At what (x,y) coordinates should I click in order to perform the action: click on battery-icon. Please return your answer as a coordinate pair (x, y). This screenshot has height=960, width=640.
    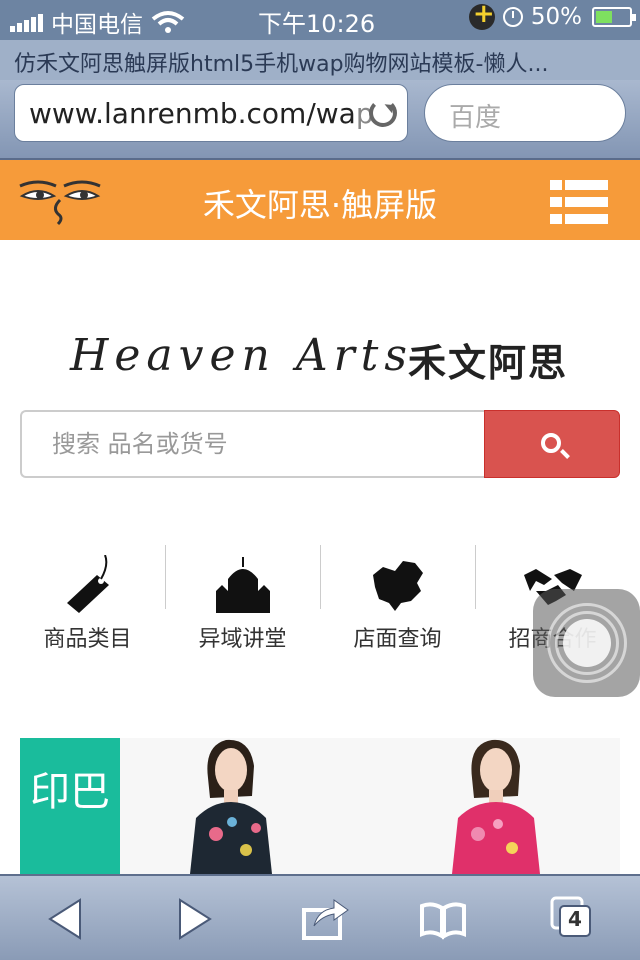
    Looking at the image, I should click on (614, 17).